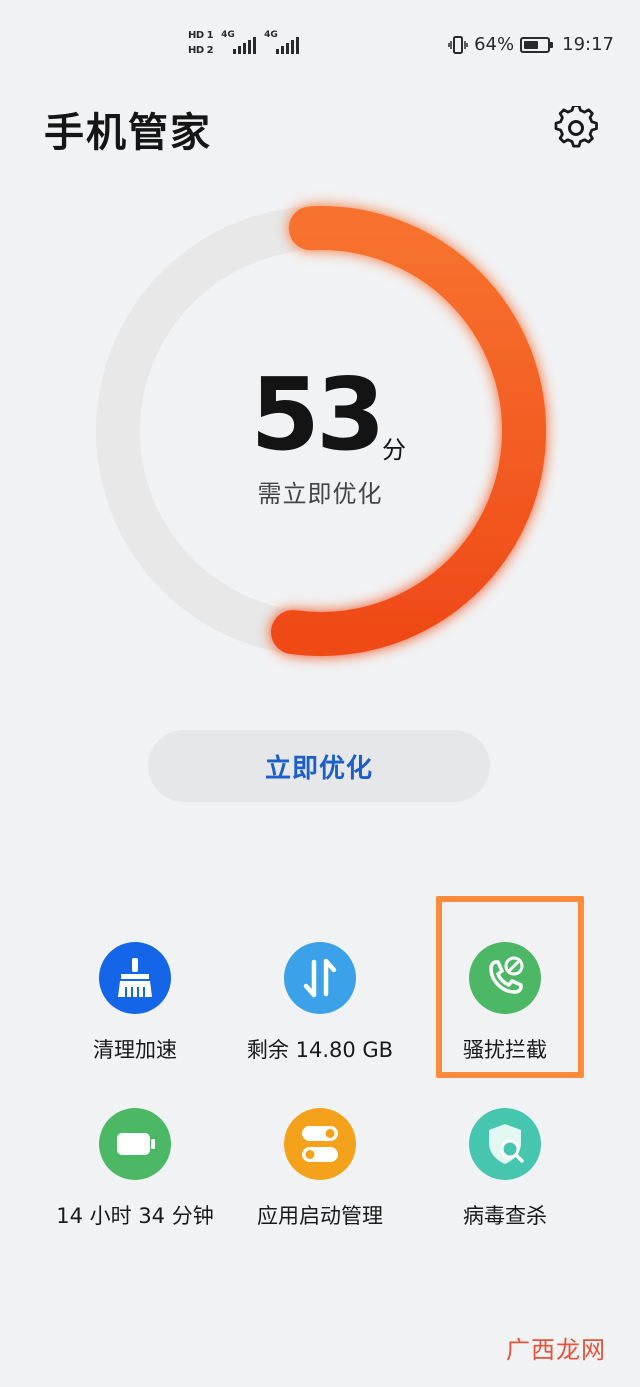 This screenshot has height=1387, width=640. I want to click on tool-app-launch: 应用启动管理, so click(320, 1169).